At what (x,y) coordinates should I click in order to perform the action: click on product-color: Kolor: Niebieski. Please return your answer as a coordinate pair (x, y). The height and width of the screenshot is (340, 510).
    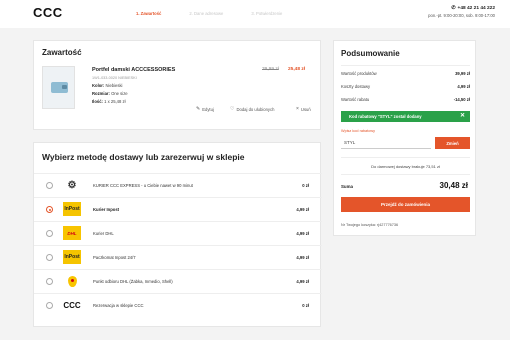
    Looking at the image, I should click on (107, 85).